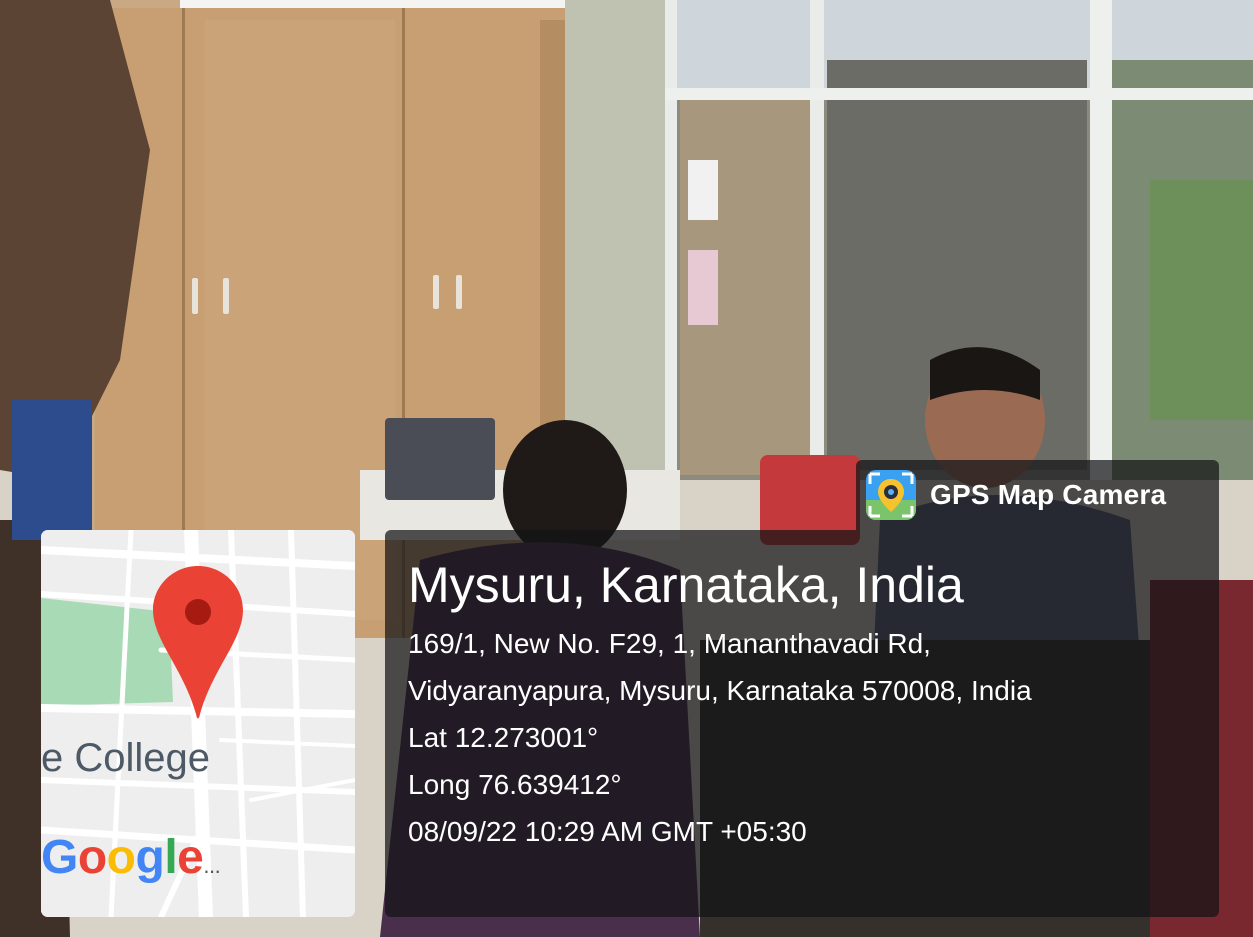 The height and width of the screenshot is (937, 1253). What do you see at coordinates (686, 585) in the screenshot?
I see `place-title: Mysuru, Karnataka, India` at bounding box center [686, 585].